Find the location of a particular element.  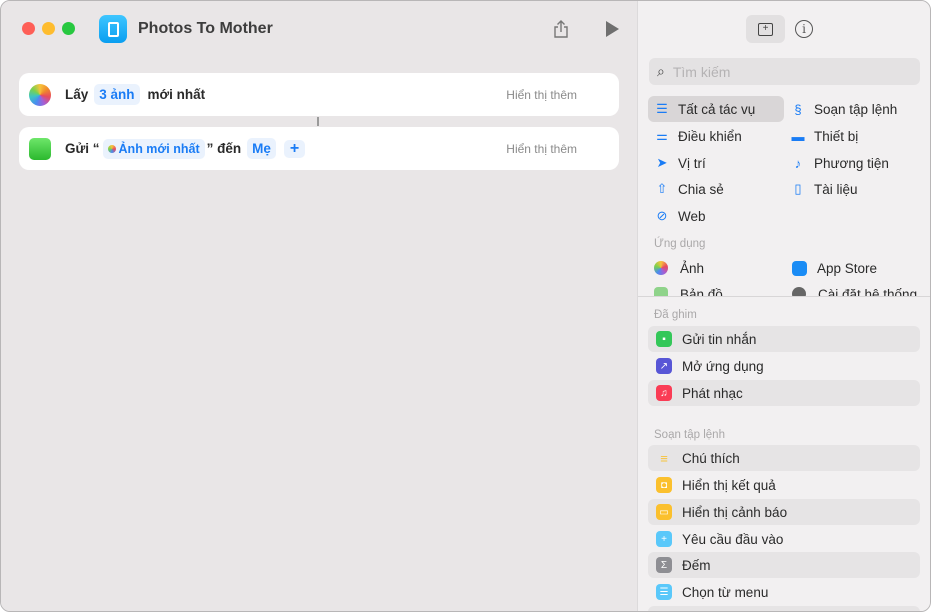

category-media: ♪ Phương tiện is located at coordinates (839, 163).